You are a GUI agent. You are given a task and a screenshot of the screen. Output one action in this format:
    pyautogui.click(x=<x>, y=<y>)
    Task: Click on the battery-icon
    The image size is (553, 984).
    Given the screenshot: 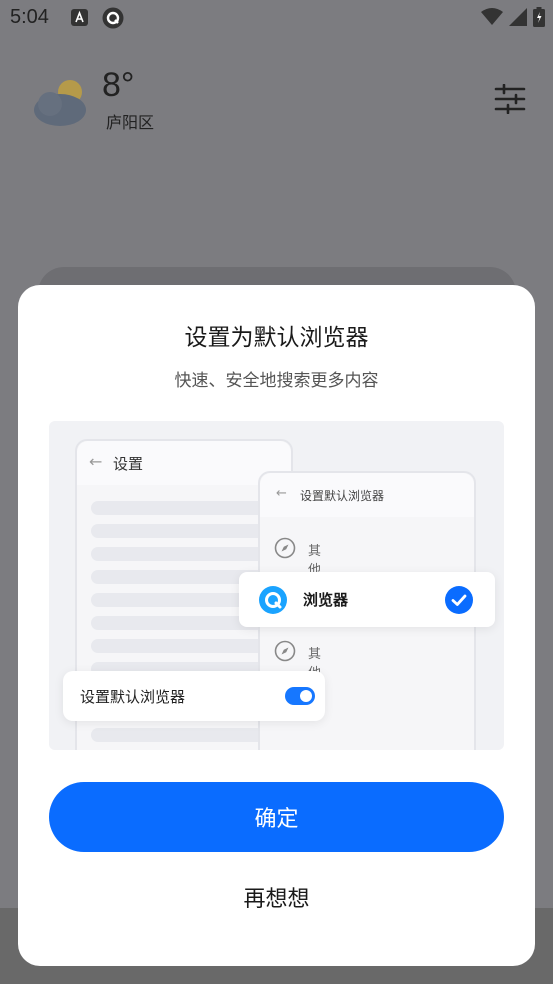 What is the action you would take?
    pyautogui.click(x=539, y=17)
    